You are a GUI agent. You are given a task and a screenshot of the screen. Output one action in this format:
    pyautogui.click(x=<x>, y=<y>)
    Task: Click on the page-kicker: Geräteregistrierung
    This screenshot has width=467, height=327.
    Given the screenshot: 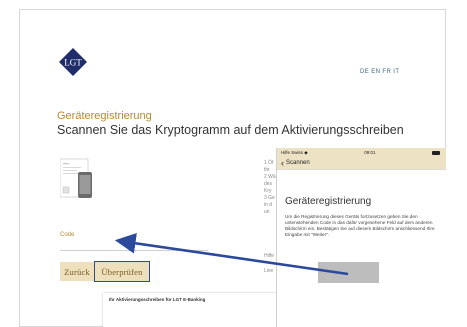 What is the action you would take?
    pyautogui.click(x=104, y=116)
    